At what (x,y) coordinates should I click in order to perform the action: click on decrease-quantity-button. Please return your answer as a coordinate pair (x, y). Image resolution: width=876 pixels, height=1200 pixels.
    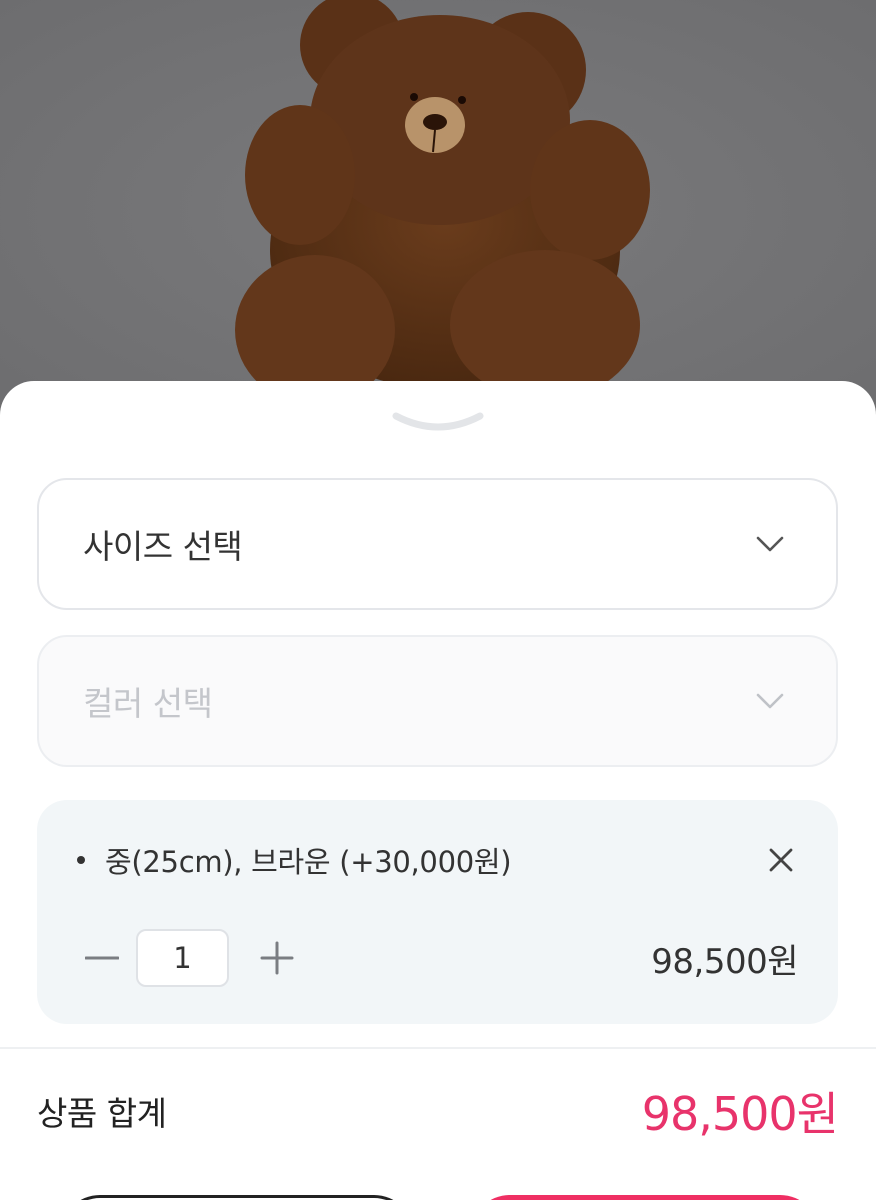
    Looking at the image, I should click on (102, 958).